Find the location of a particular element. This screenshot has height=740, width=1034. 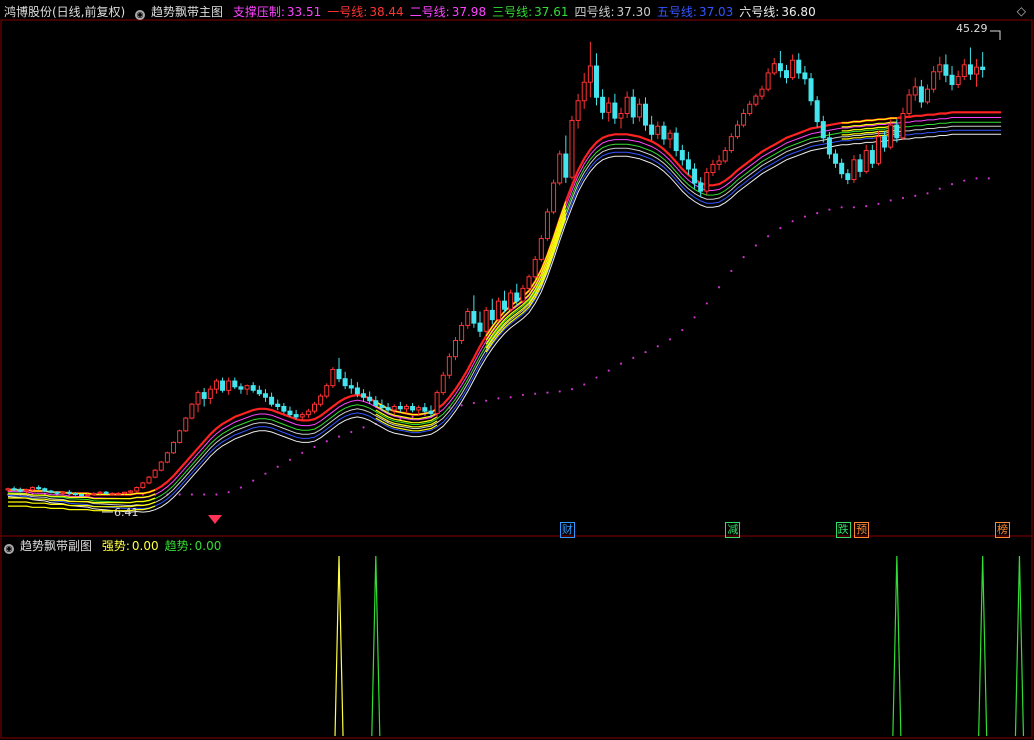

event-badge: 预 is located at coordinates (862, 530).